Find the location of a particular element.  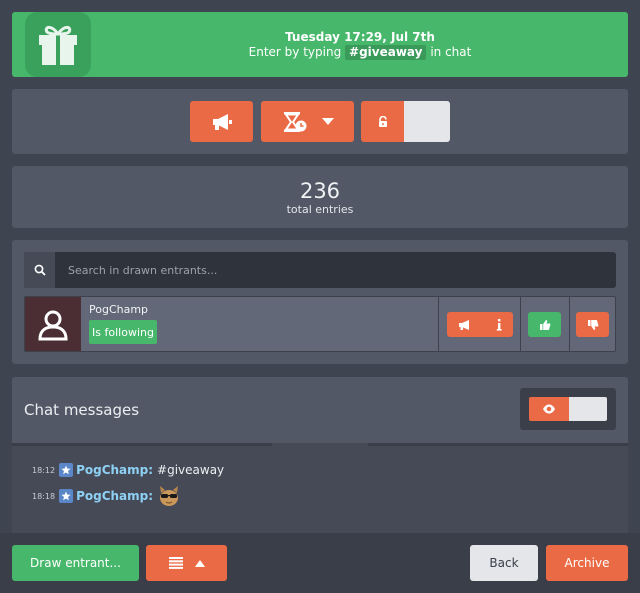

thumbs-up-icon is located at coordinates (544, 324).